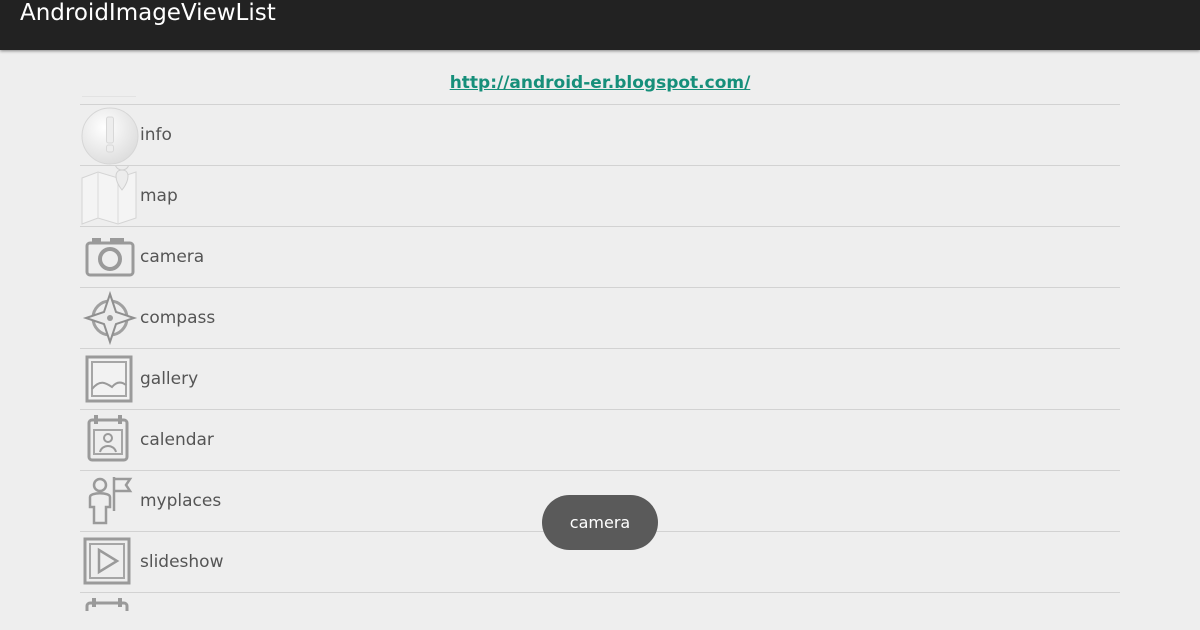 The height and width of the screenshot is (630, 1200). I want to click on list-item: compass, so click(600, 317).